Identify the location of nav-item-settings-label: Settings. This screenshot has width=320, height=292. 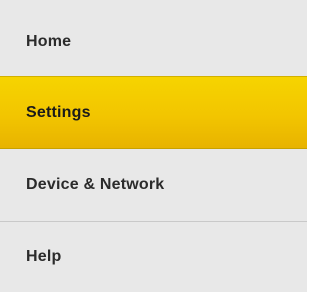
(58, 112).